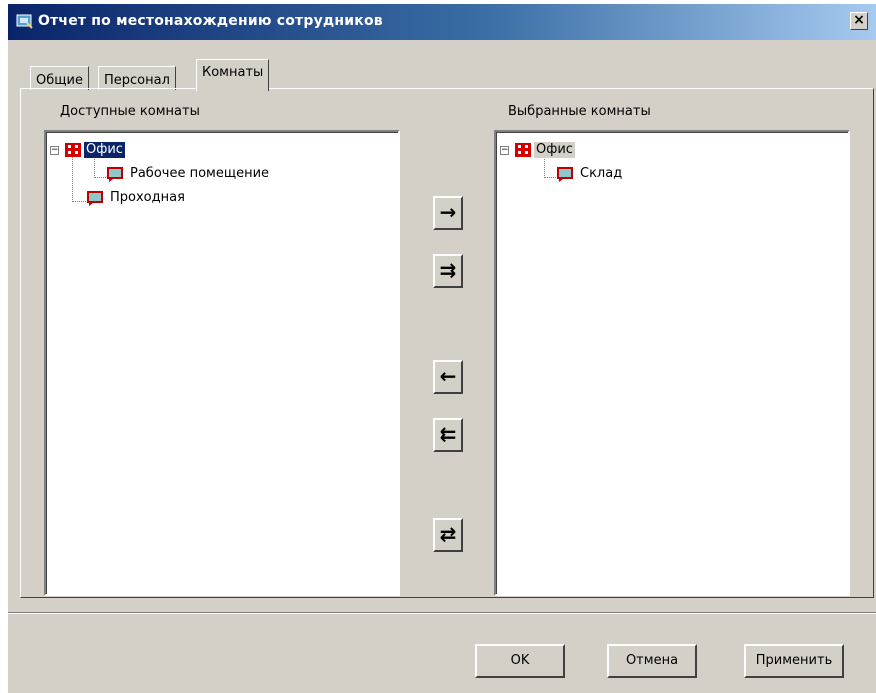 The width and height of the screenshot is (876, 693). Describe the element at coordinates (442, 613) in the screenshot. I see `footer-separator` at that location.